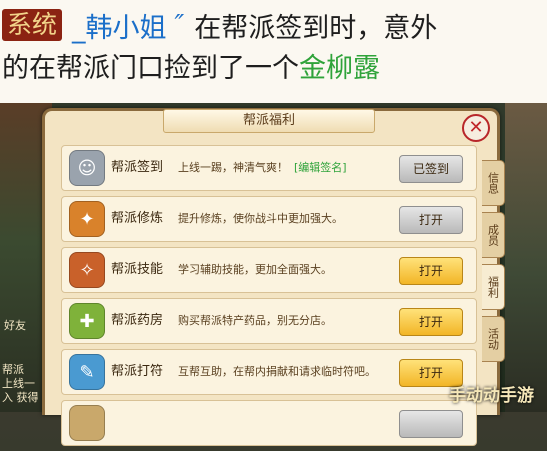 This screenshot has height=451, width=547. I want to click on chat-line-1: 系统 _韩小姐 ″ 在帮派签到时，意外, so click(219, 25).